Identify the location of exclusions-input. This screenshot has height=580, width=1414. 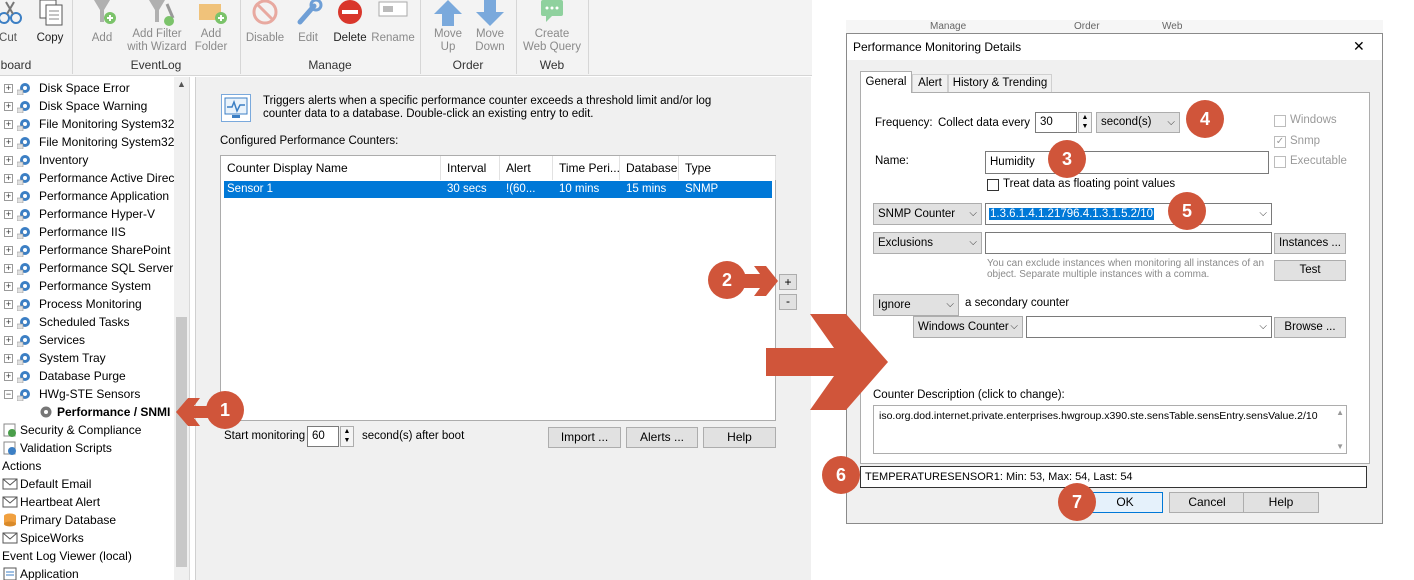
(1128, 243).